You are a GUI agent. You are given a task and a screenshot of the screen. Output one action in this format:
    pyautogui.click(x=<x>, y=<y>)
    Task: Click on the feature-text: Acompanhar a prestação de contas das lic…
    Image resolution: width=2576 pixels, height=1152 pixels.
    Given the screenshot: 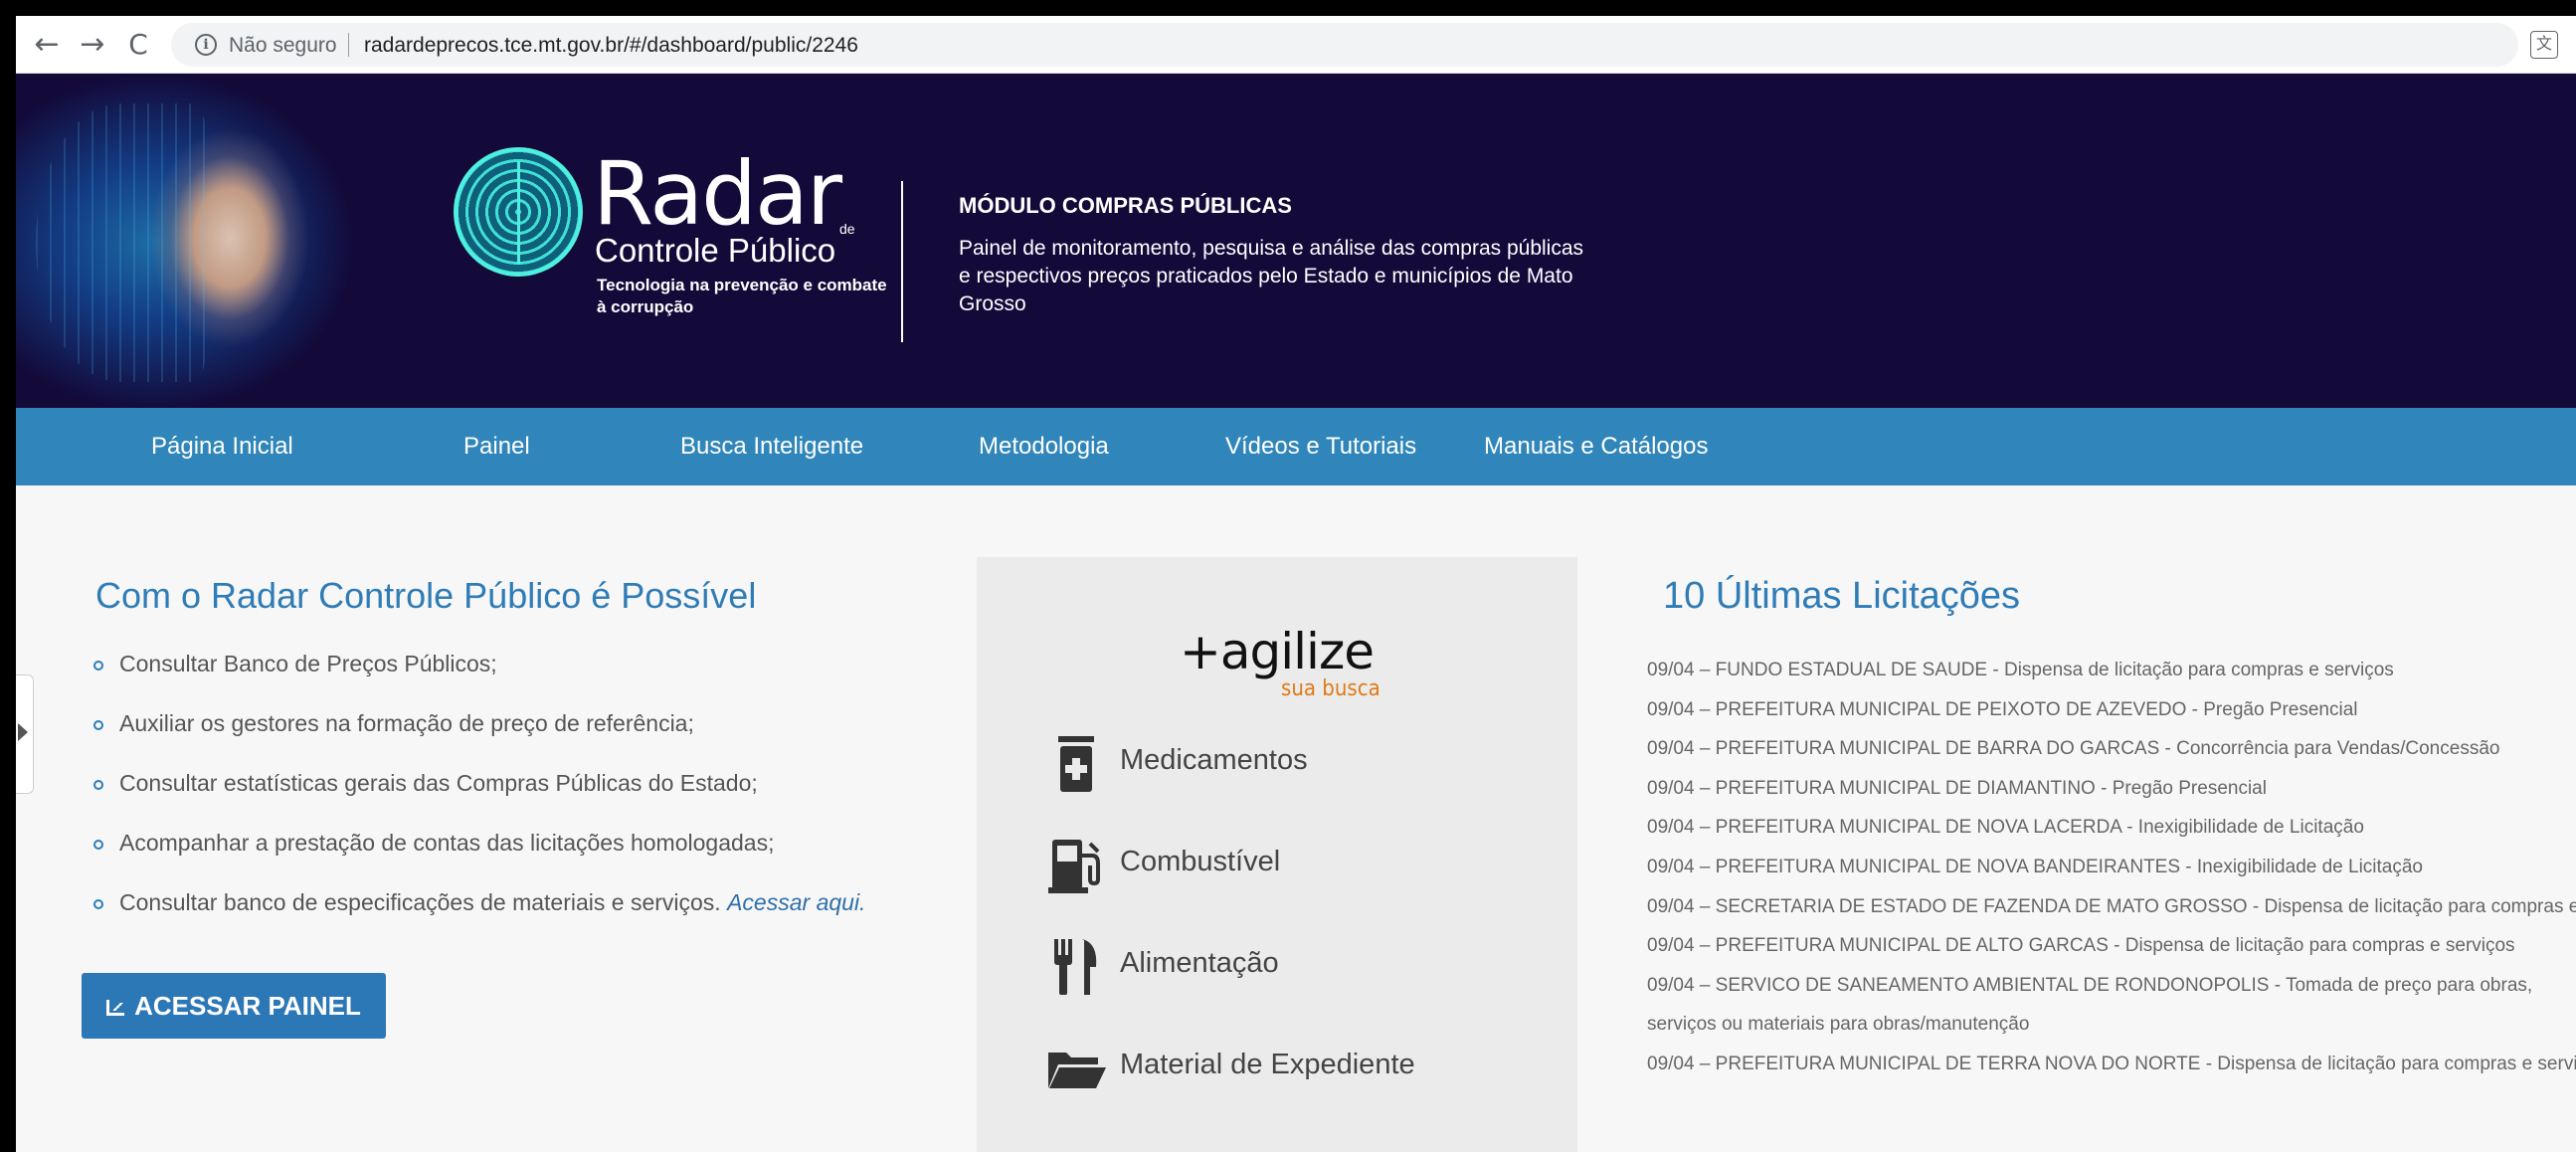 What is the action you would take?
    pyautogui.click(x=447, y=843)
    